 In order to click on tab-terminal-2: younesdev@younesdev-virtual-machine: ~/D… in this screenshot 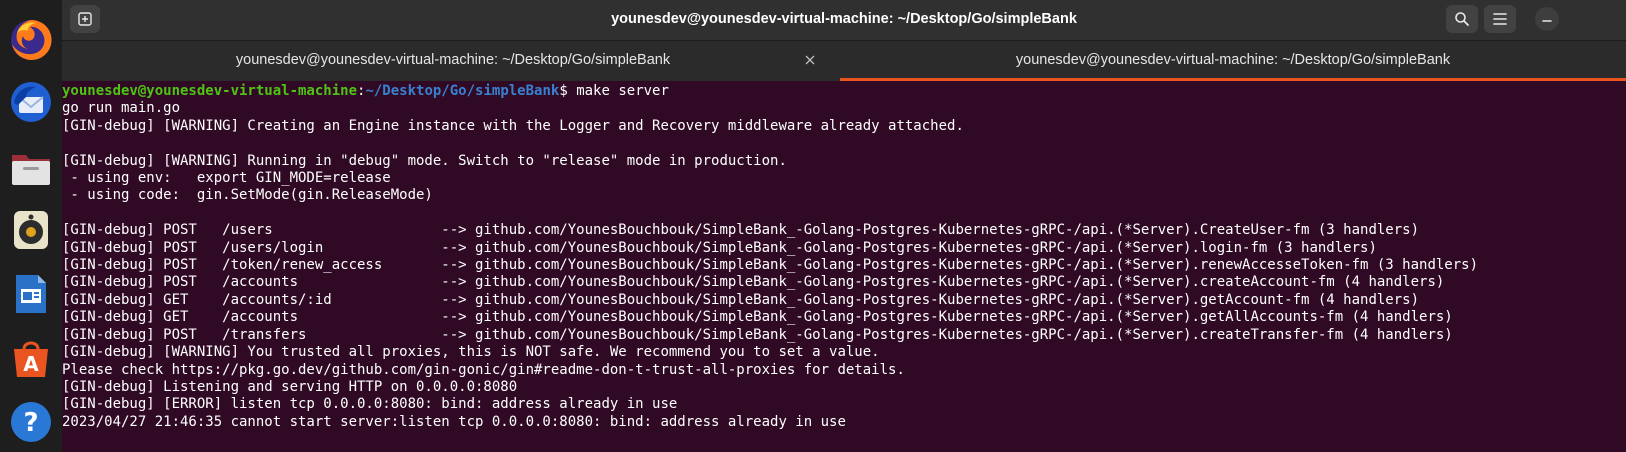, I will do `click(1233, 61)`.